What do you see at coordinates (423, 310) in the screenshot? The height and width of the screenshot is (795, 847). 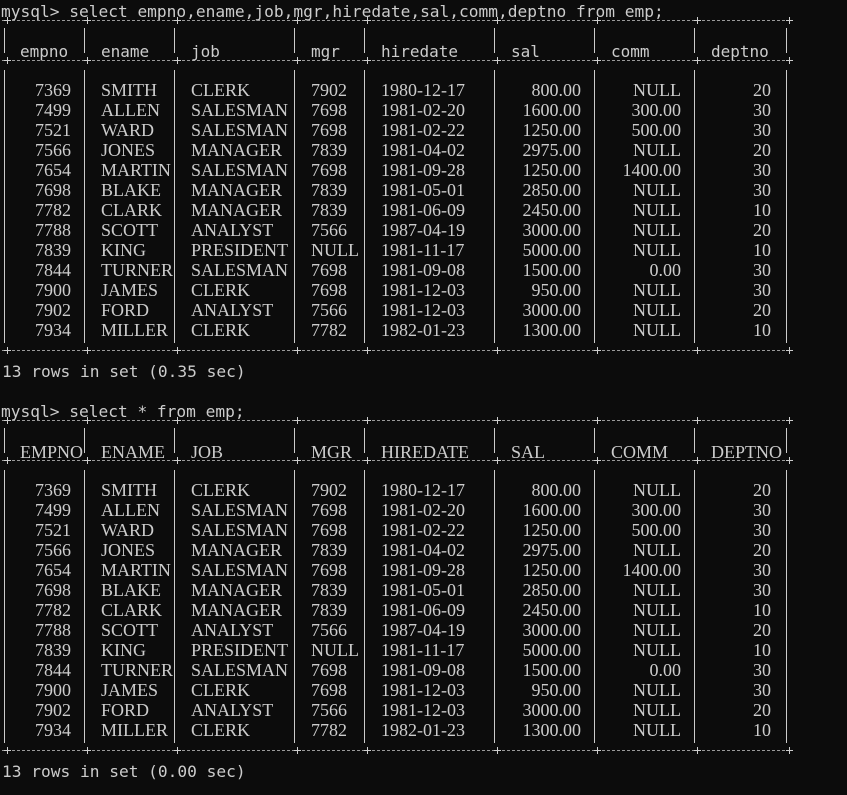 I see `table-cell: 1981-12-03` at bounding box center [423, 310].